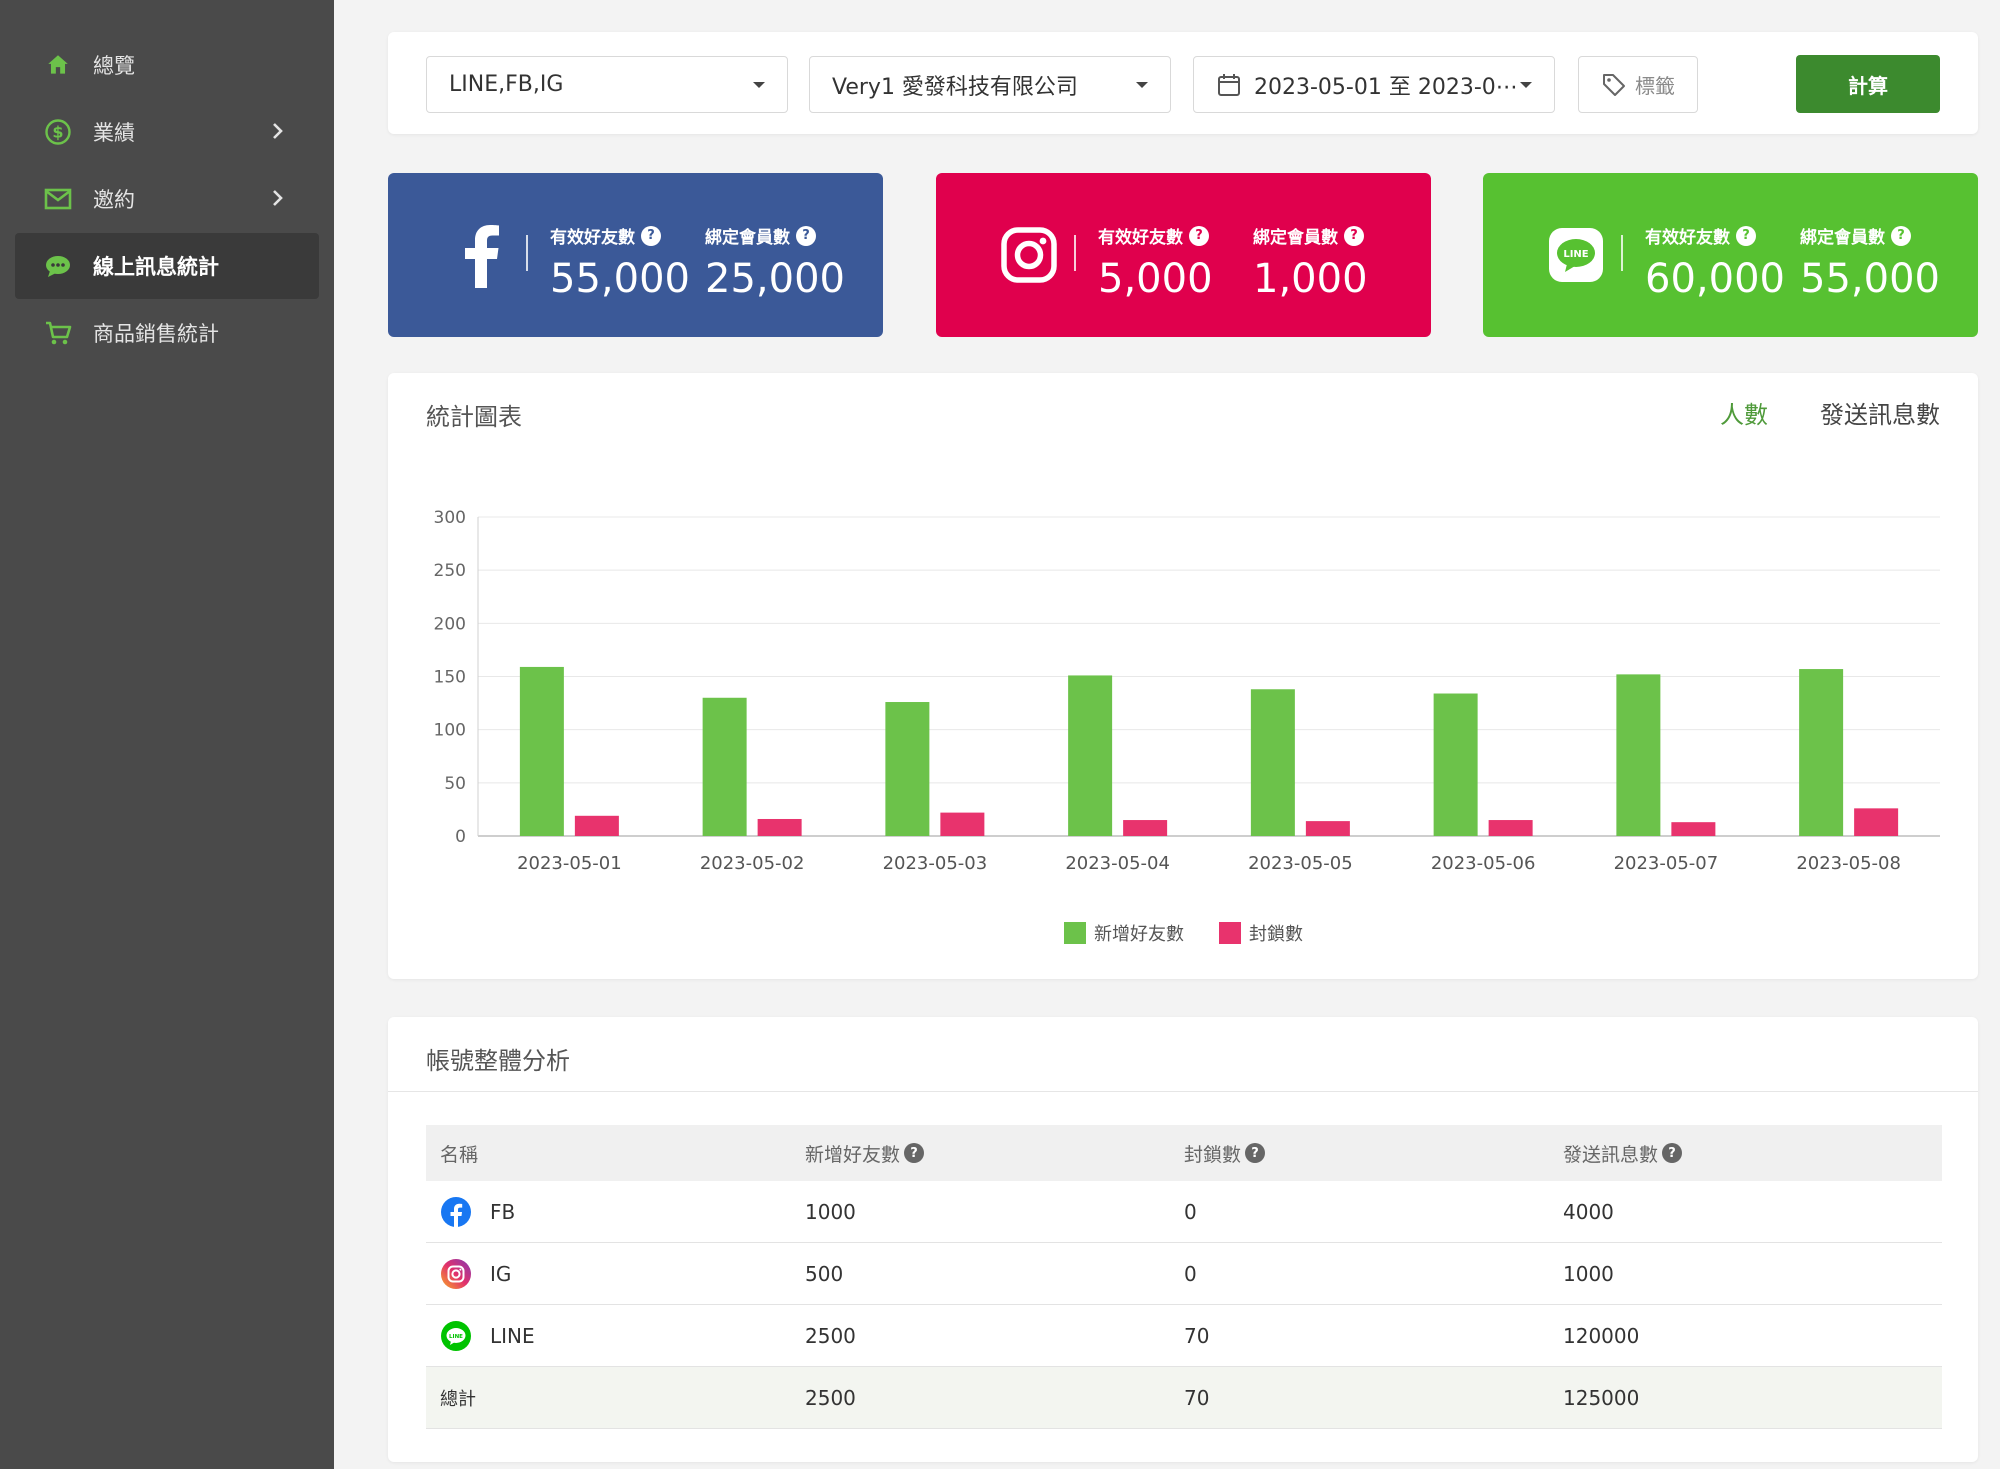 The image size is (2000, 1469). I want to click on column-header-messages-sent: 發送訊息數, so click(1611, 1154).